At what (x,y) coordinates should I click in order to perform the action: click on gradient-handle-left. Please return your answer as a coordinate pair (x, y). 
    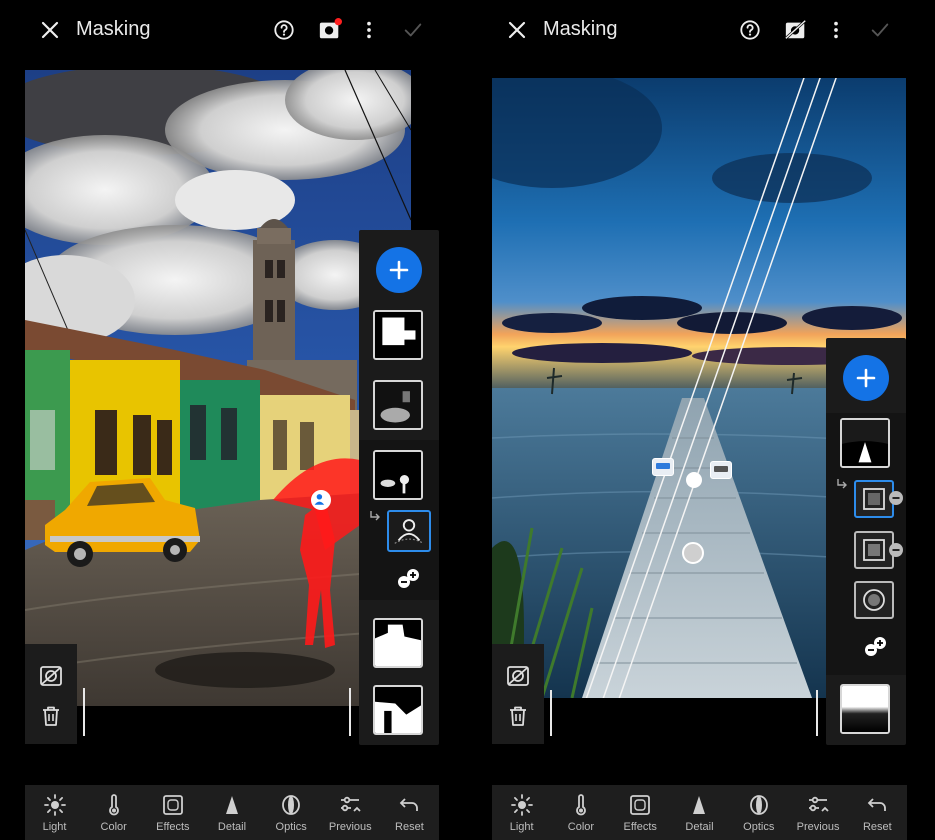
    Looking at the image, I should click on (663, 467).